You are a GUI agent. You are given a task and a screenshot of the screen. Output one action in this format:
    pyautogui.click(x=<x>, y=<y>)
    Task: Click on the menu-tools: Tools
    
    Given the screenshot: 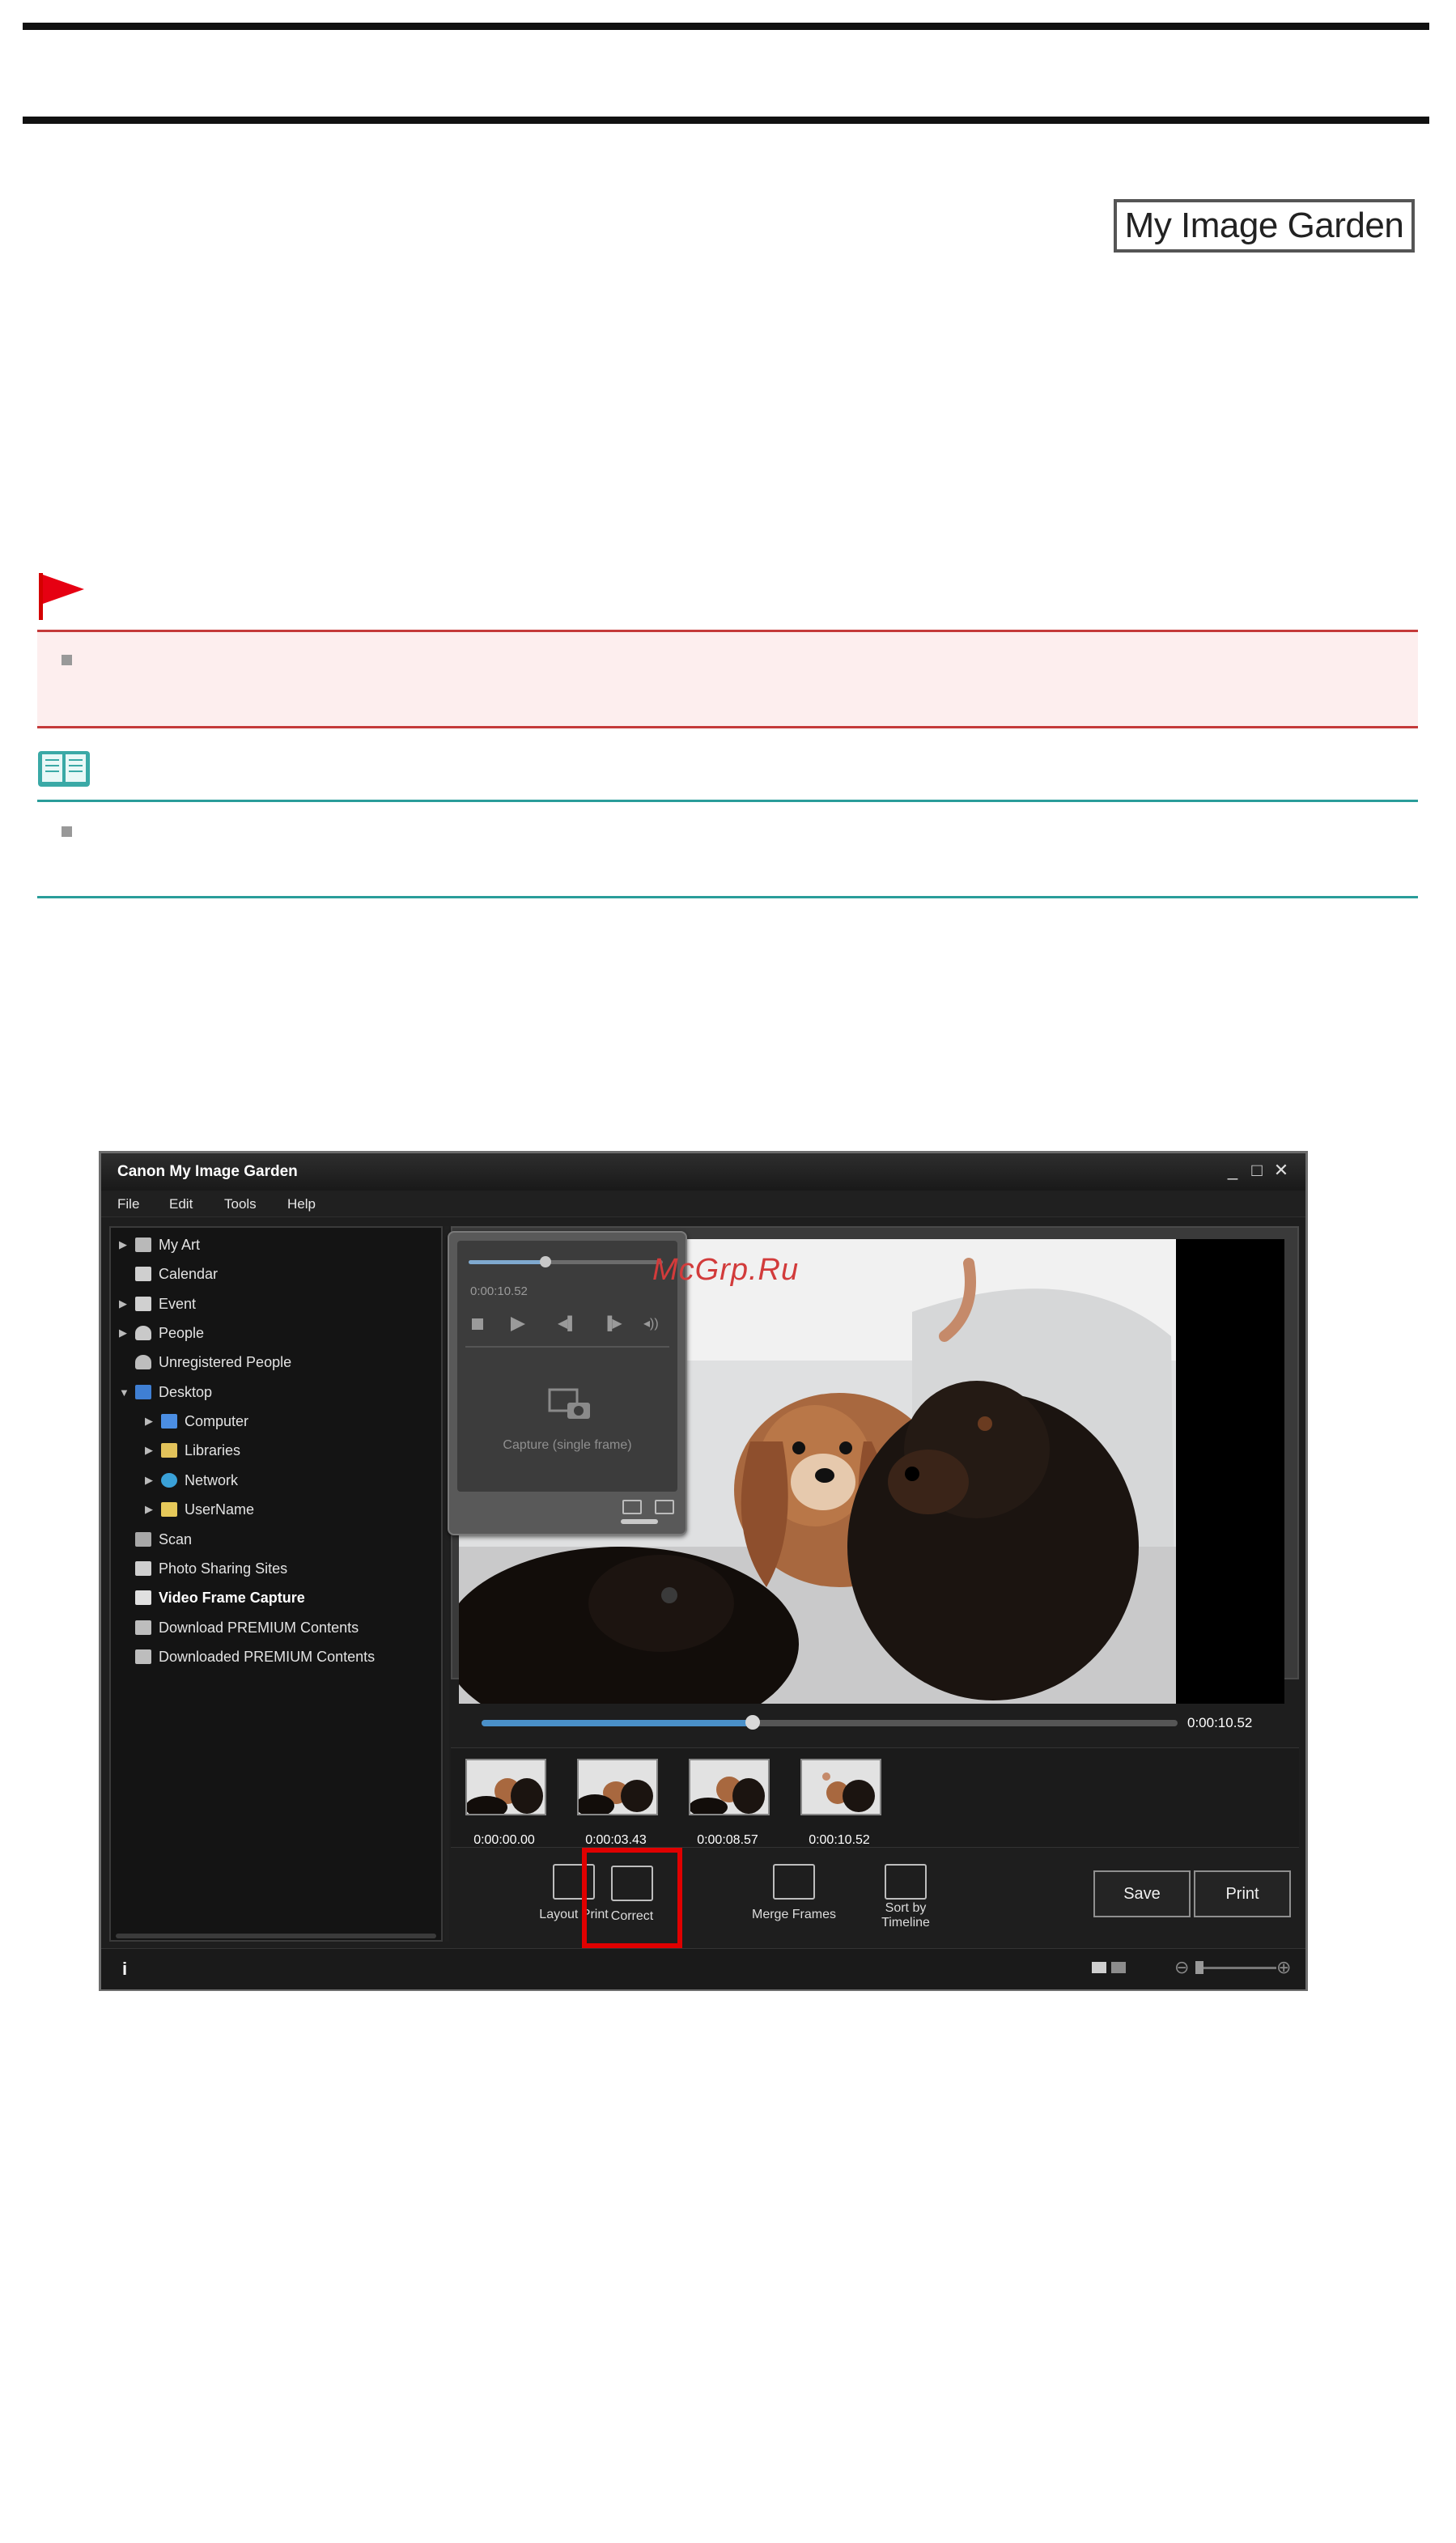 What is the action you would take?
    pyautogui.click(x=240, y=1204)
    